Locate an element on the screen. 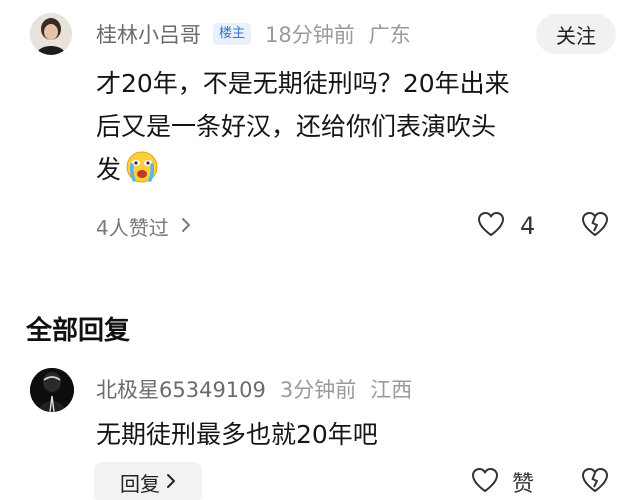 The image size is (641, 500). comment-line: 才20年，不是无期徒刑吗？20年出来 is located at coordinates (303, 83).